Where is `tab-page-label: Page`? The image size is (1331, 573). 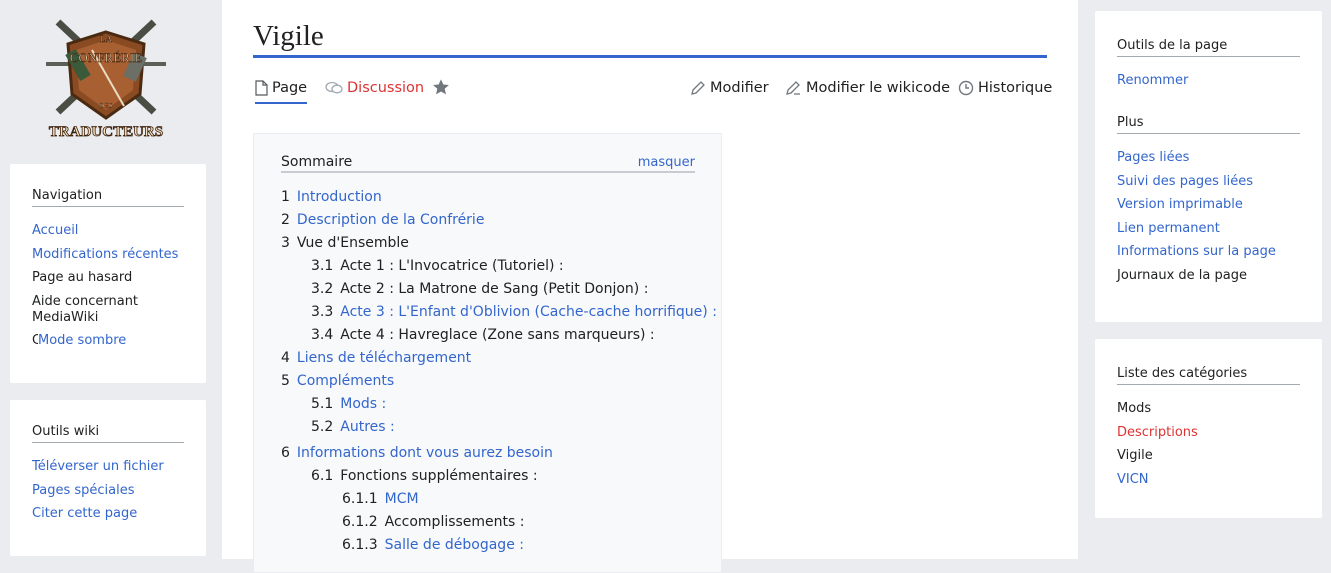
tab-page-label: Page is located at coordinates (290, 88).